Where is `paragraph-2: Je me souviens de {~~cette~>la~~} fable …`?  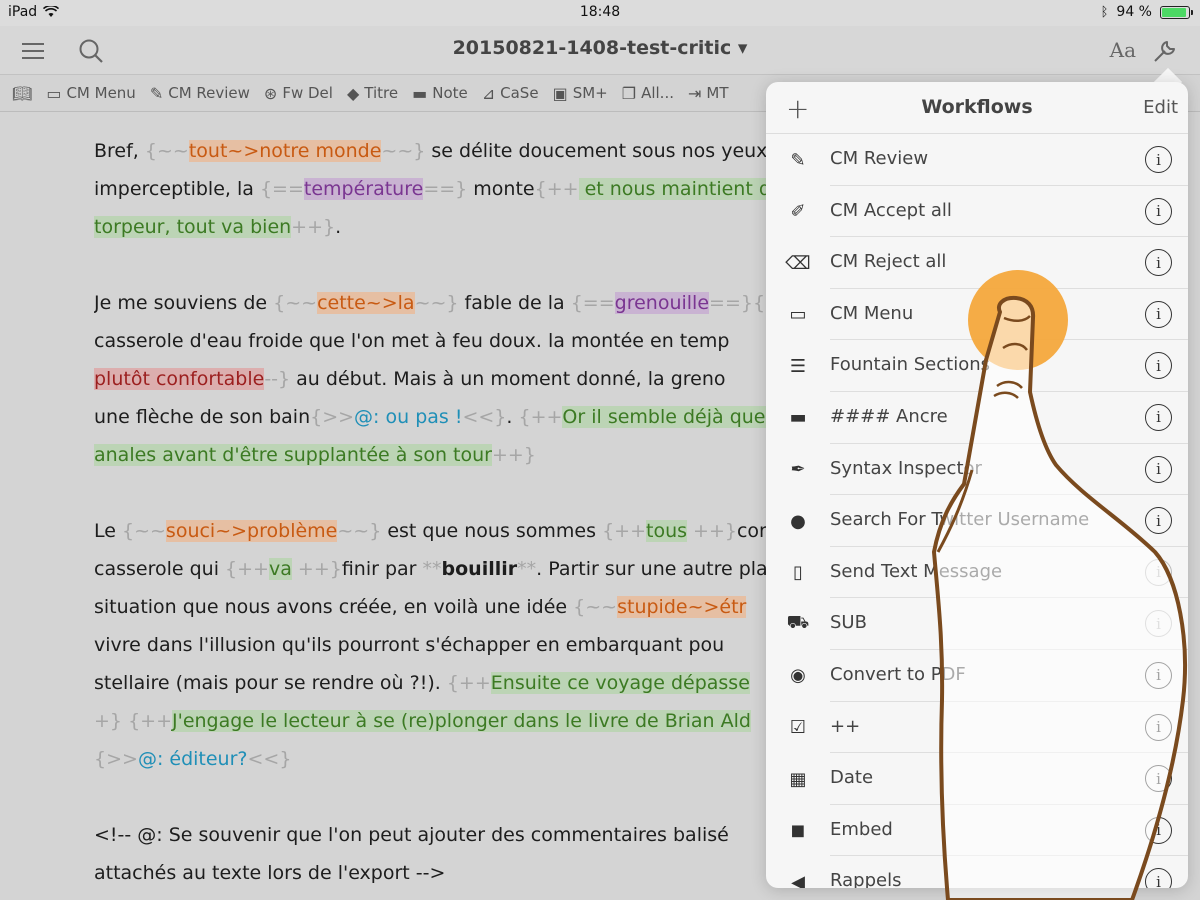 paragraph-2: Je me souviens de {~~cette~>la~~} fable … is located at coordinates (434, 379).